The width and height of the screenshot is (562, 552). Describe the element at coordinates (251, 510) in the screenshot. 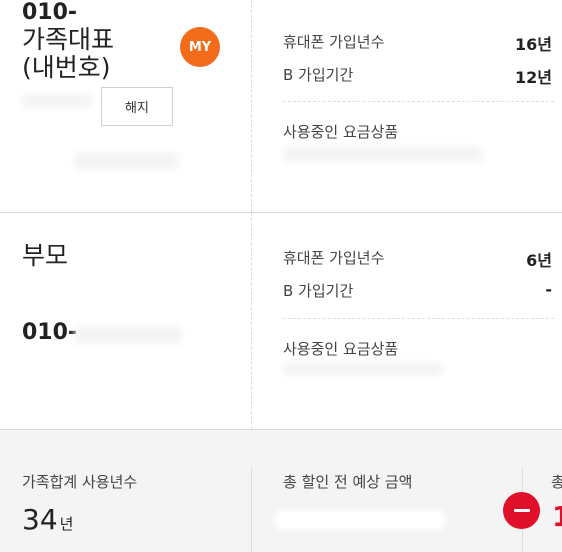

I see `summary-divider` at that location.